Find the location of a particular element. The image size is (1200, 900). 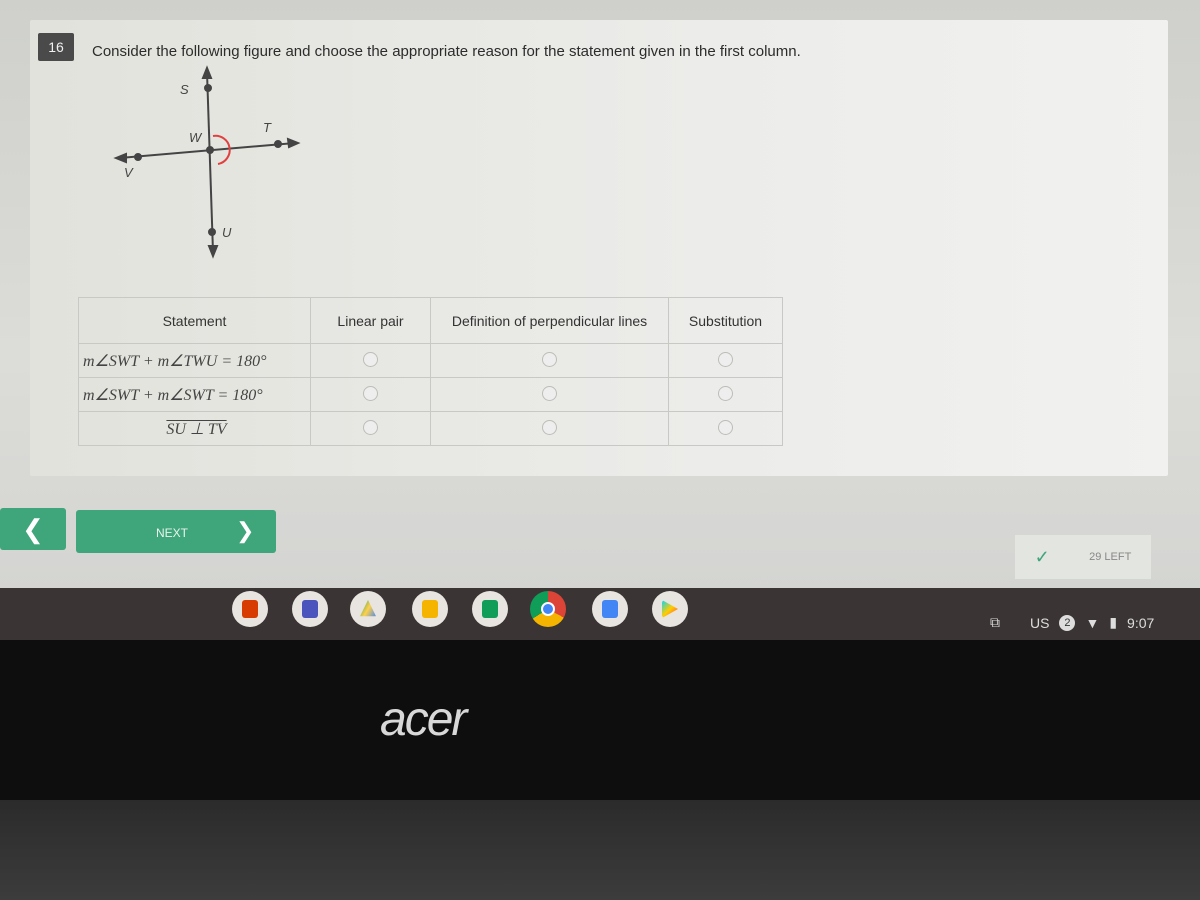

back-button: ❮ is located at coordinates (33, 529).